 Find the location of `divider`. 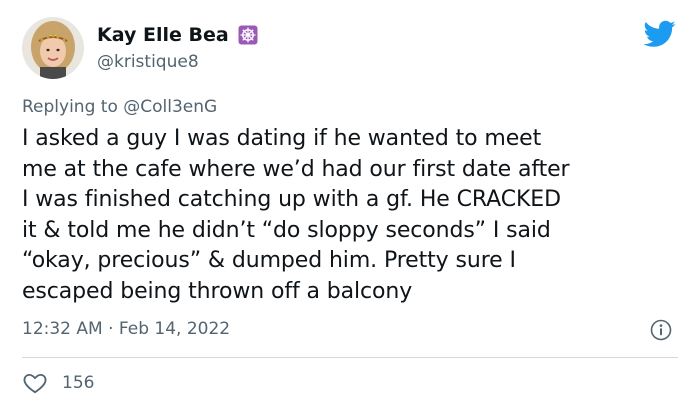

divider is located at coordinates (350, 357).